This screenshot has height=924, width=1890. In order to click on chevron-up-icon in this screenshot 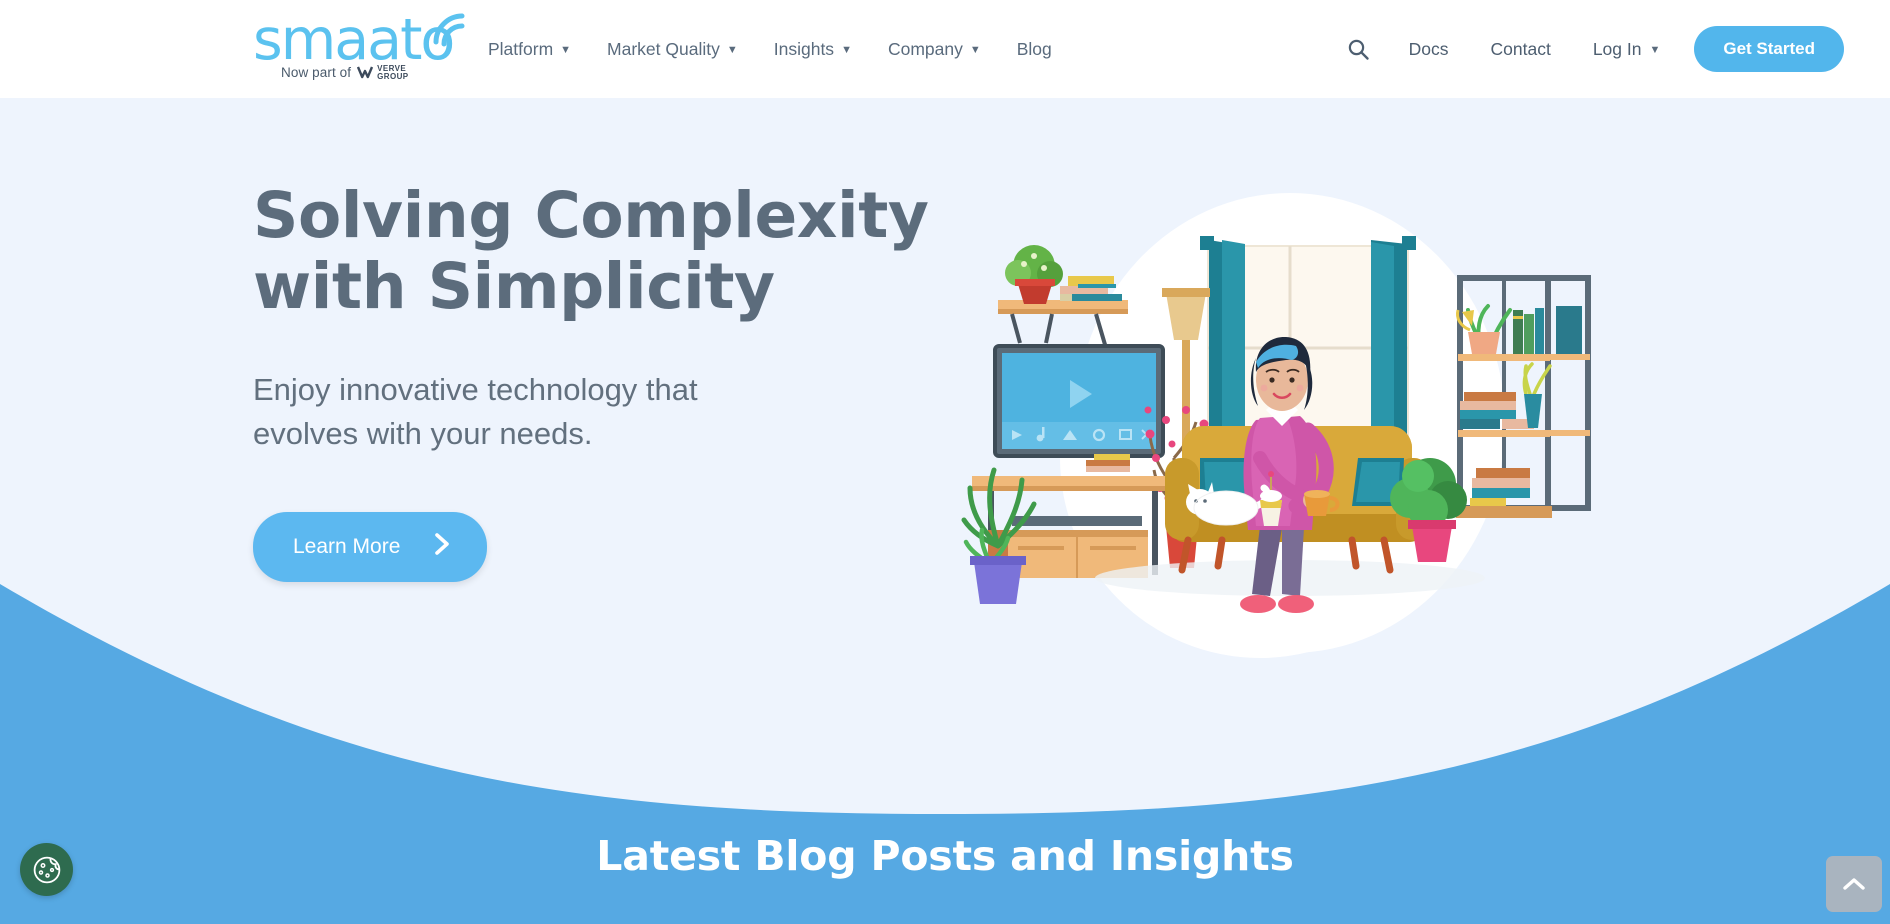, I will do `click(1854, 884)`.